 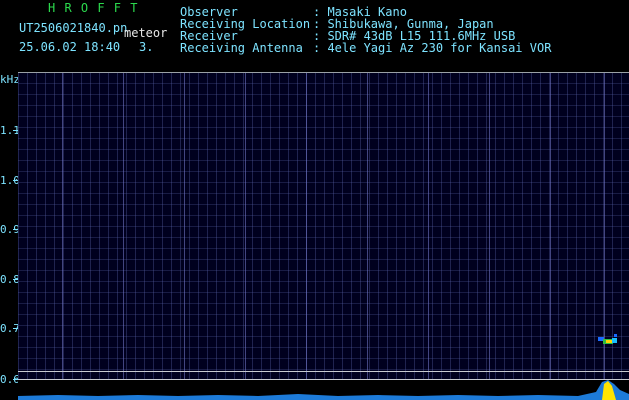 I want to click on antenna-value: : 4ele Yagi Az 230 for Kansai VOR, so click(x=432, y=48).